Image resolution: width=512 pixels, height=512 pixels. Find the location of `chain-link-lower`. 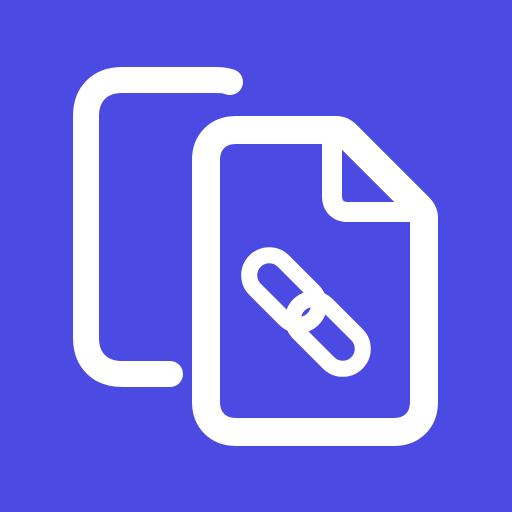

chain-link-lower is located at coordinates (328, 334).